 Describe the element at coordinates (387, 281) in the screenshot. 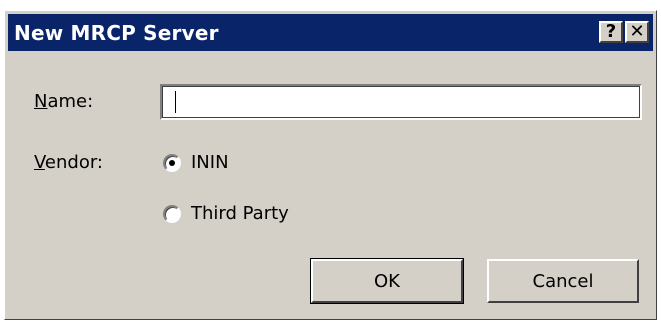

I see `ok-button: OK` at that location.